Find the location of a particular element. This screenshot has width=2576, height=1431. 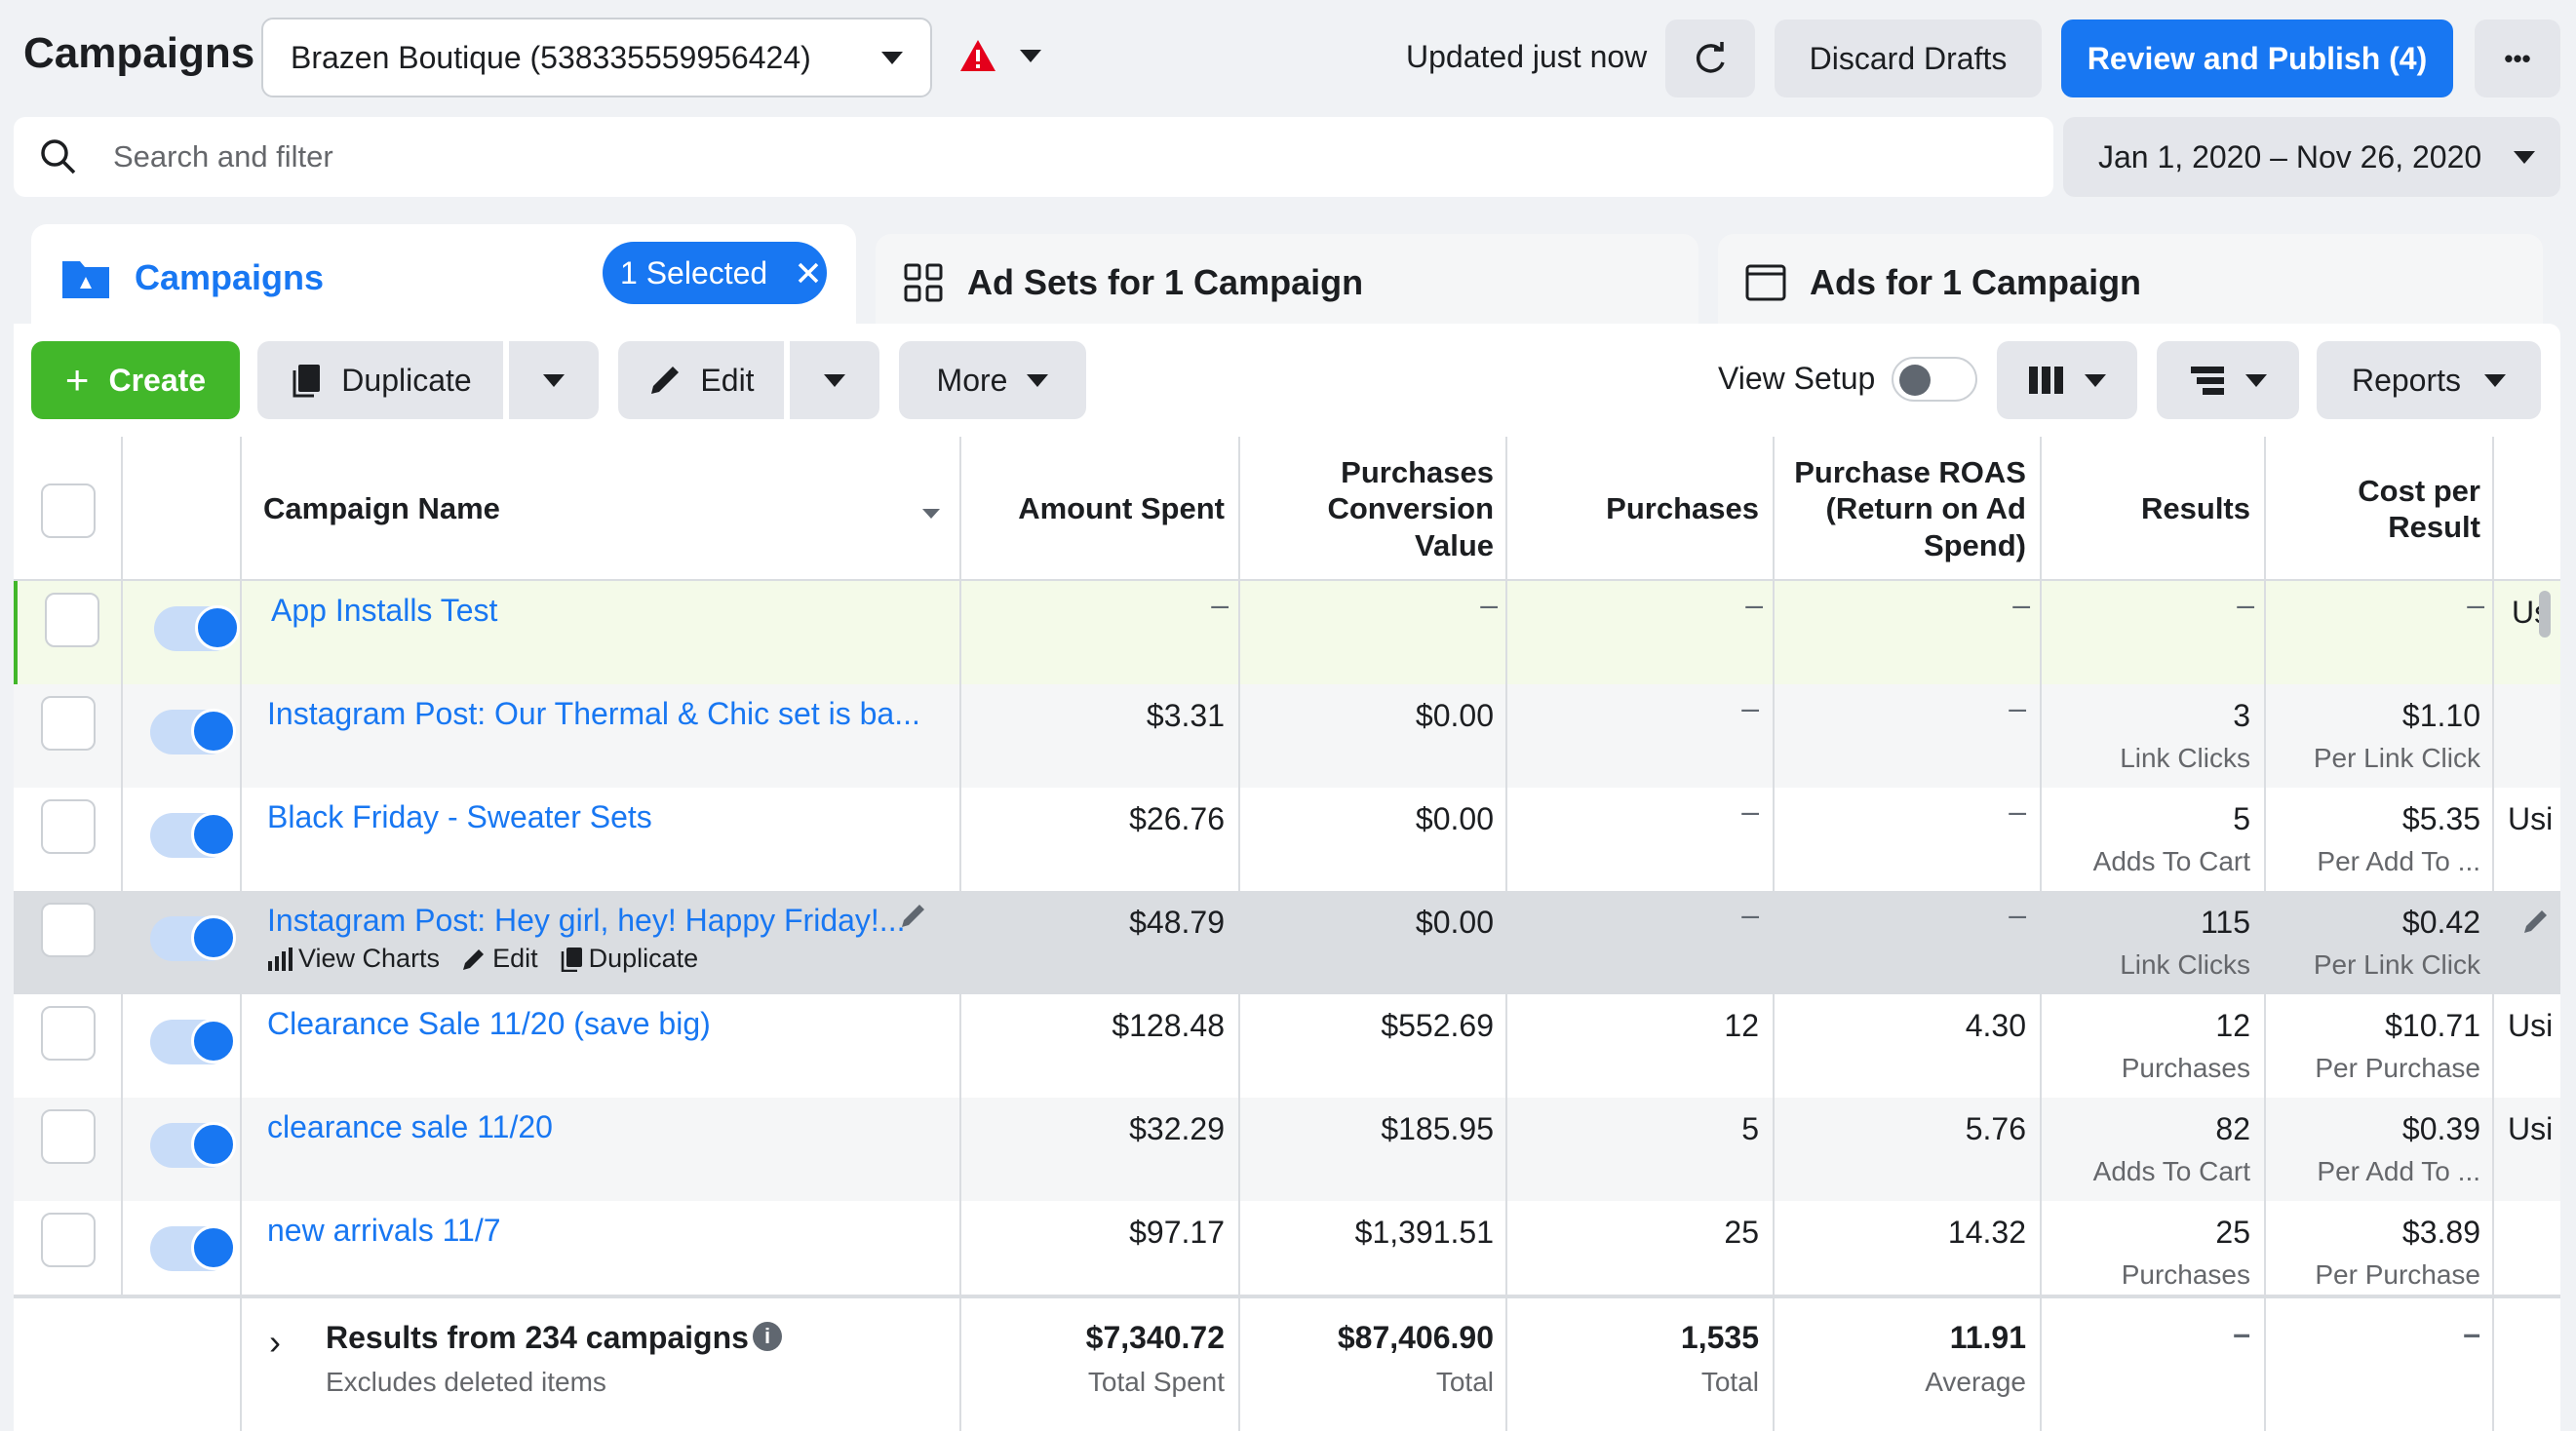

column-header-purchases: Purchases is located at coordinates (1640, 509).